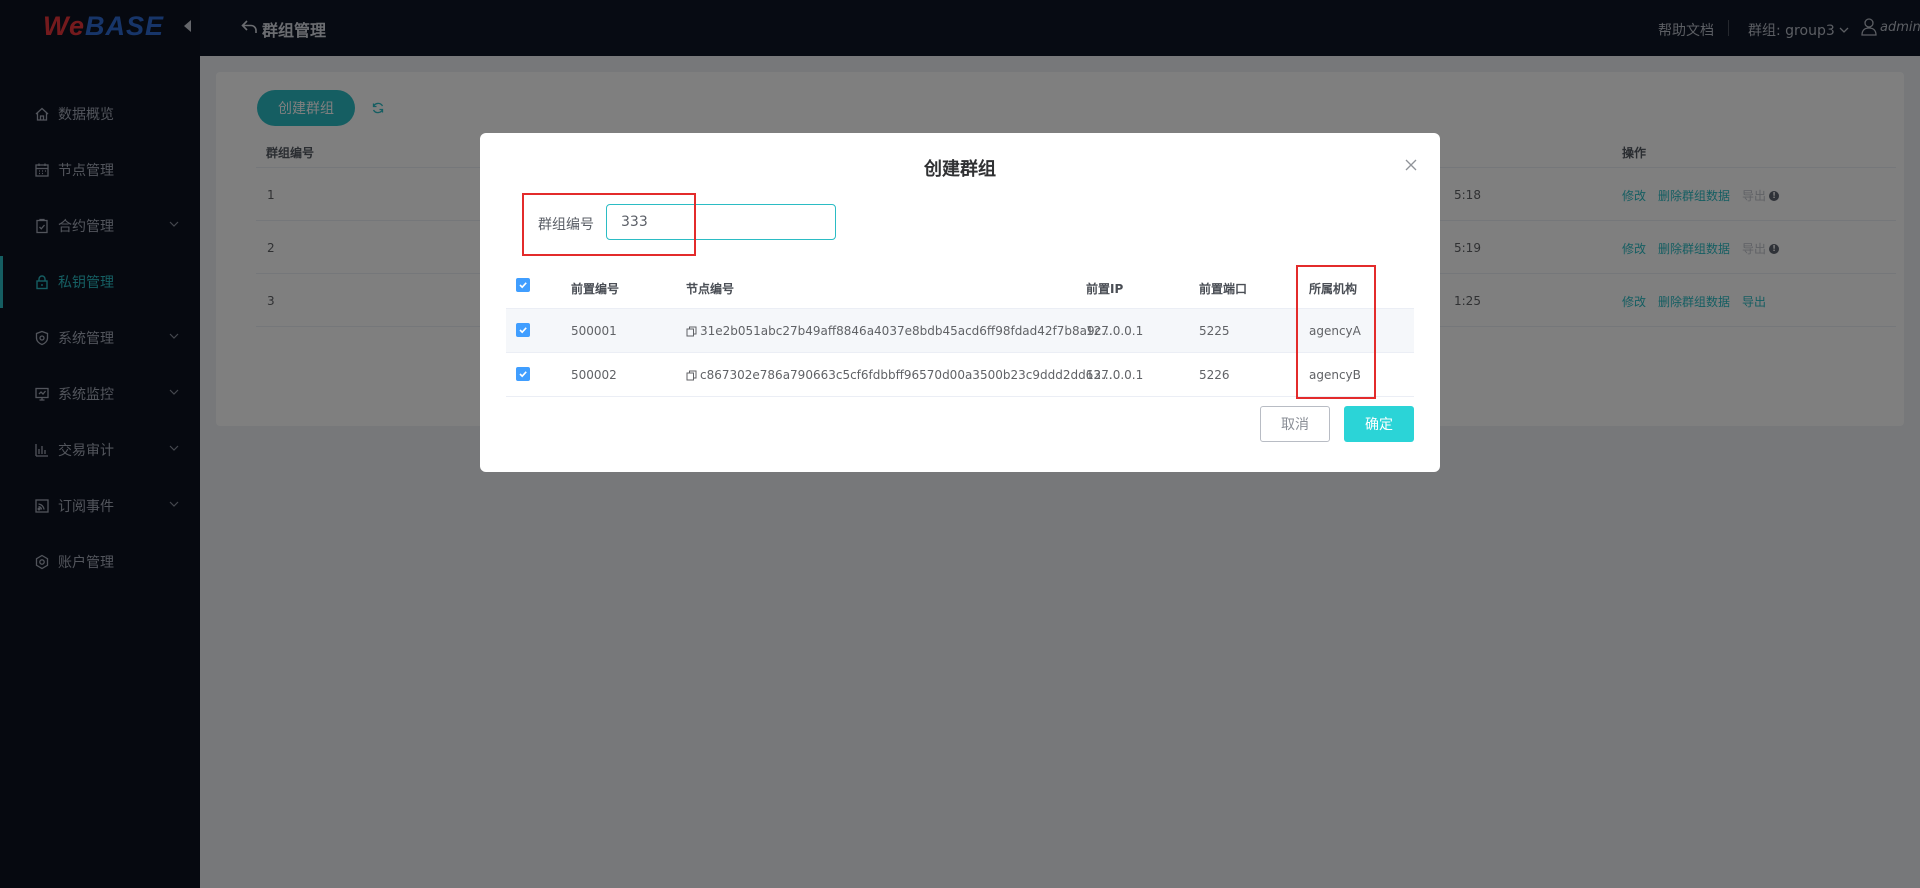 The height and width of the screenshot is (888, 1920). I want to click on cancel-button: 取消, so click(1295, 424).